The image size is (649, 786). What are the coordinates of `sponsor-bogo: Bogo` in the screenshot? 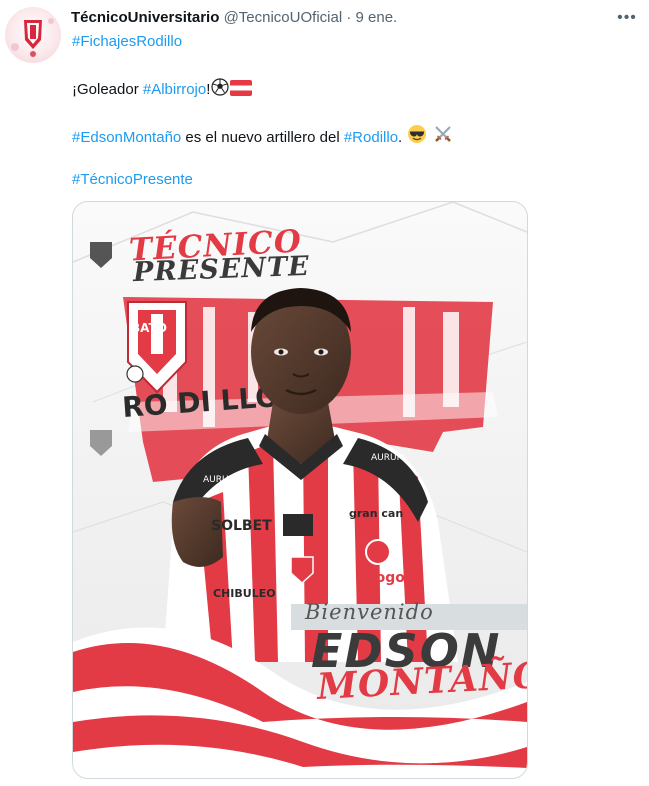 It's located at (385, 578).